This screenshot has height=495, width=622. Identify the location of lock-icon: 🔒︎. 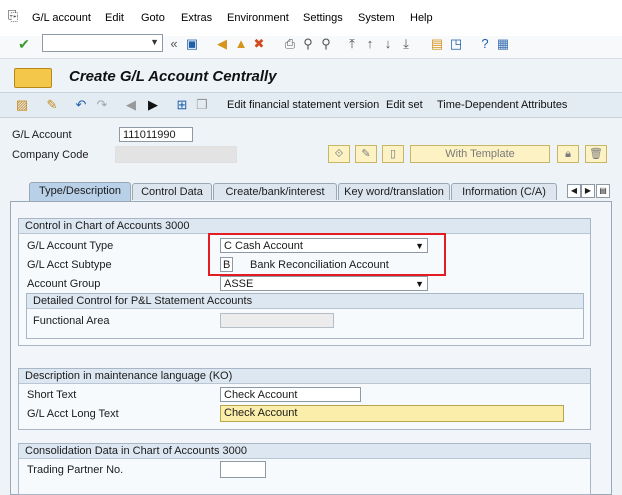
(568, 154).